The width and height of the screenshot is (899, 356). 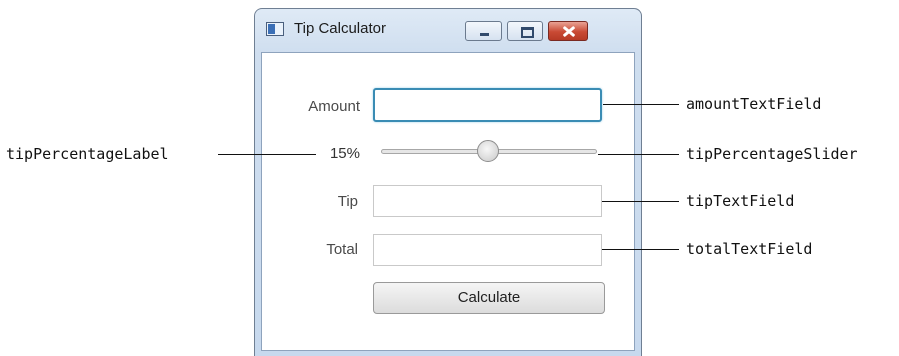 What do you see at coordinates (267, 154) in the screenshot?
I see `leader-line-tip-percentage-label` at bounding box center [267, 154].